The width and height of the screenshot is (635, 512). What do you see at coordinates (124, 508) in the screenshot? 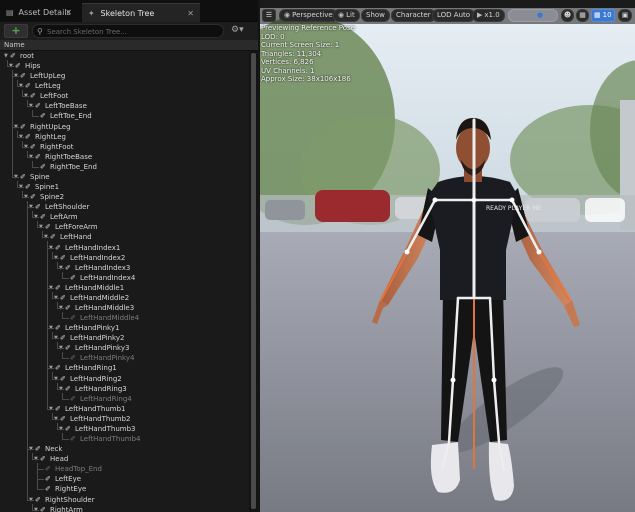
I see `bone-row-rightarm: ▼ ✐ RightArm` at bounding box center [124, 508].